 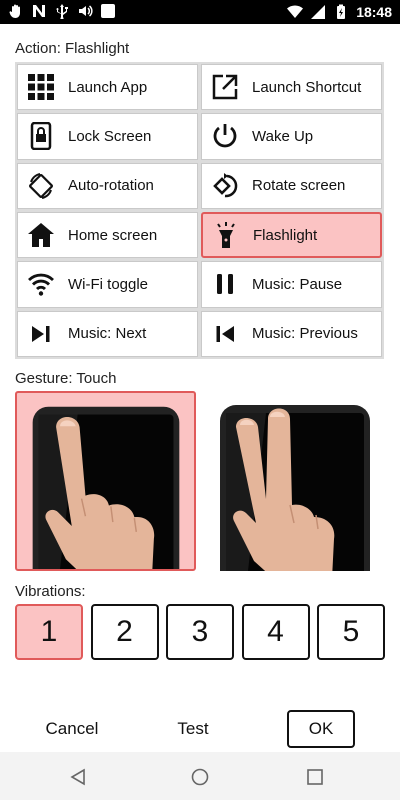 What do you see at coordinates (49, 632) in the screenshot?
I see `vibration-option-1: 1` at bounding box center [49, 632].